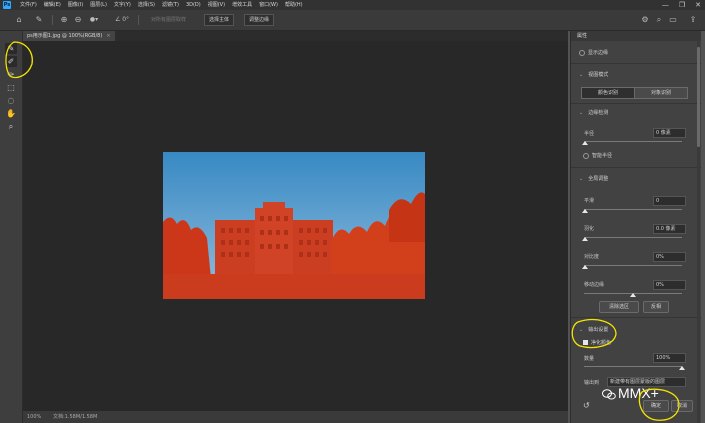  Describe the element at coordinates (19, 20) in the screenshot. I see `home-icon: ⌂` at that location.